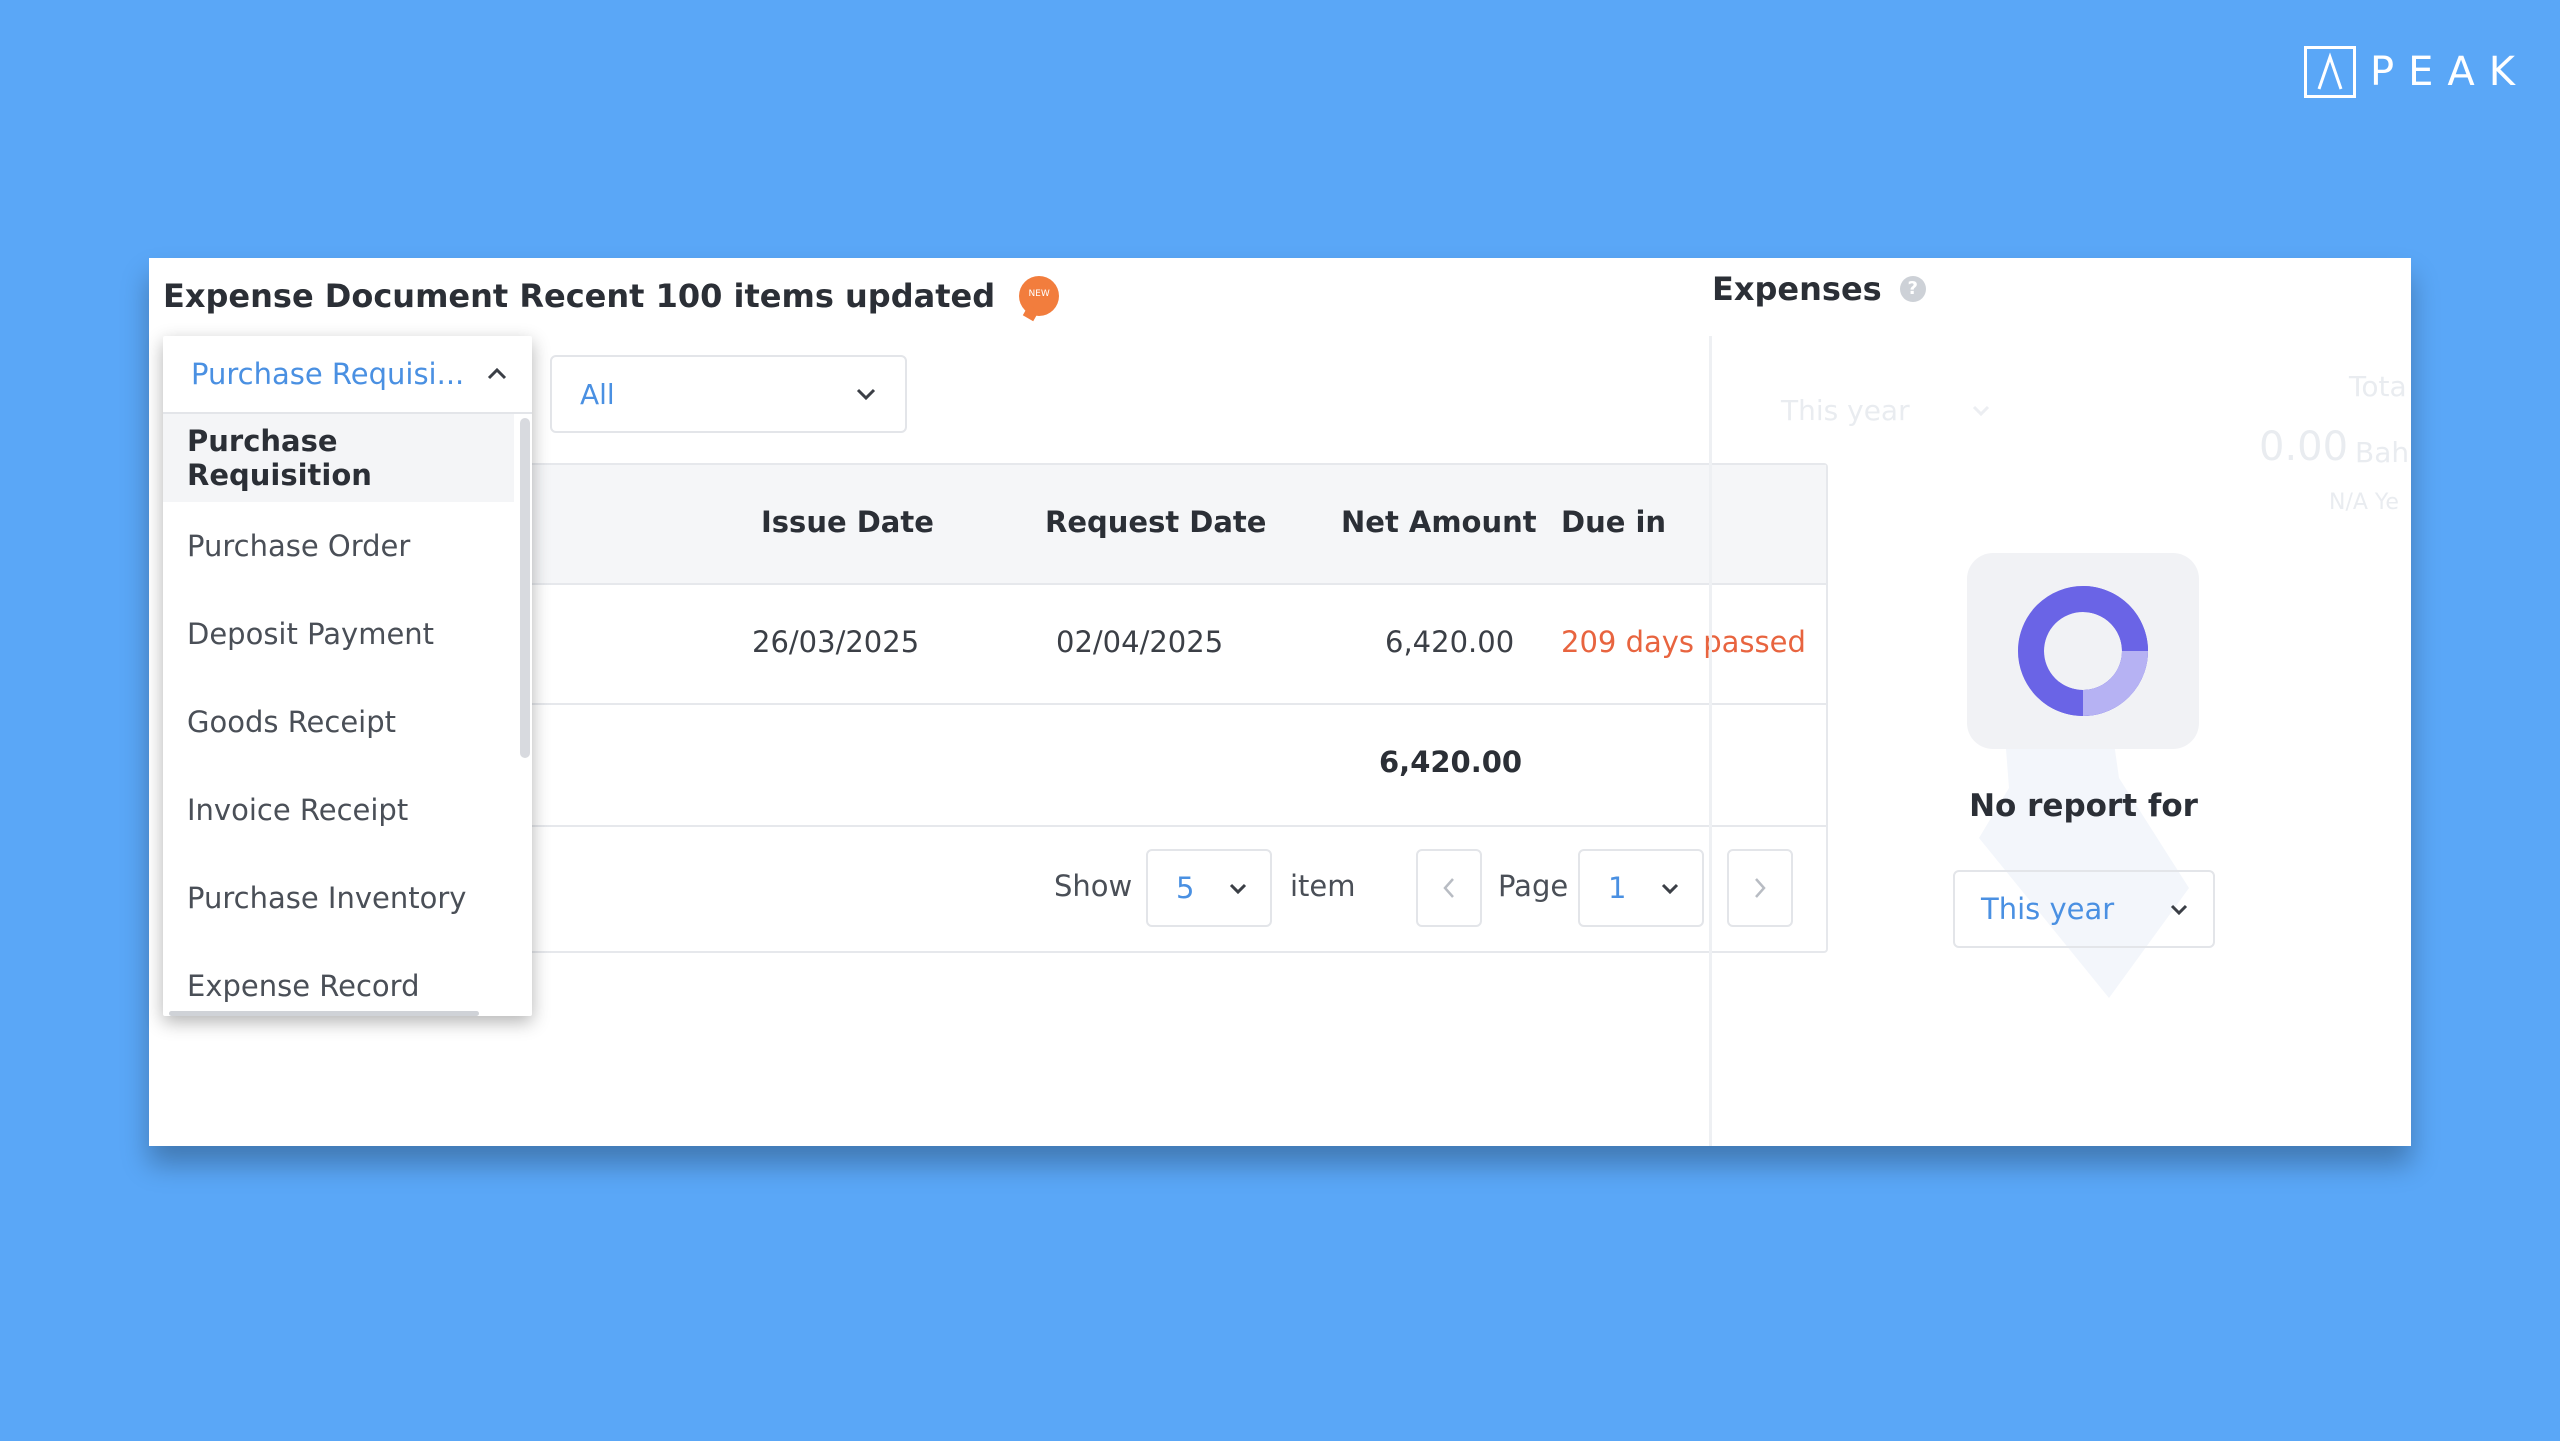  I want to click on col-issue-date: Issue Date, so click(847, 522).